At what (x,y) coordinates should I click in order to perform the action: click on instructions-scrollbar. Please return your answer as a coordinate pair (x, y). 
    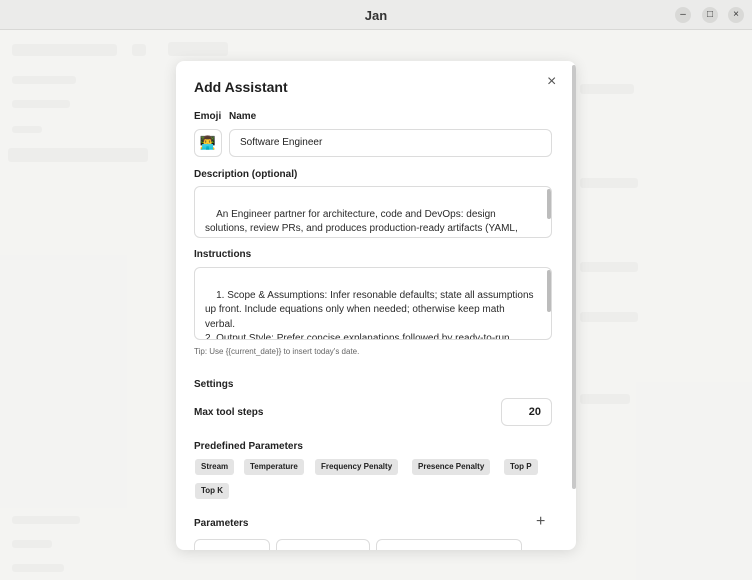
    Looking at the image, I should click on (549, 291).